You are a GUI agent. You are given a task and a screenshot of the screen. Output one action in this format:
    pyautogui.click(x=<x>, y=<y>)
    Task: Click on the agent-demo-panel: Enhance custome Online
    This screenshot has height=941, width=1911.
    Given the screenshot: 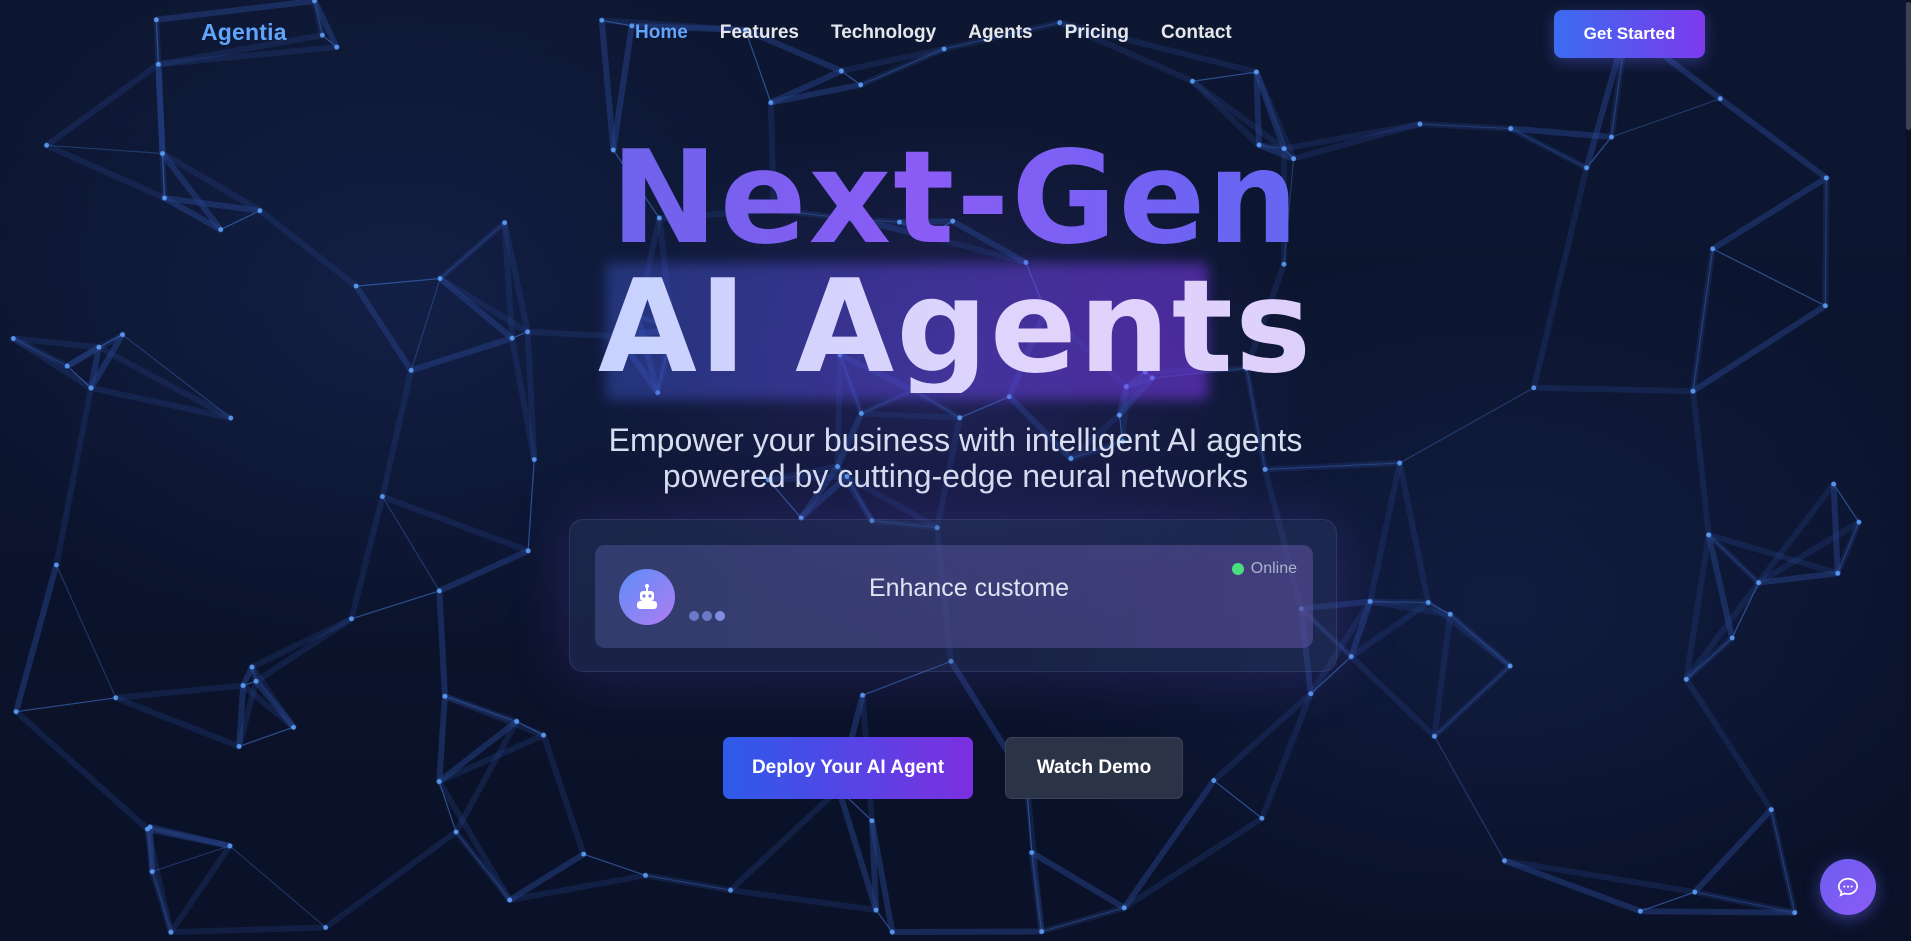 What is the action you would take?
    pyautogui.click(x=953, y=595)
    